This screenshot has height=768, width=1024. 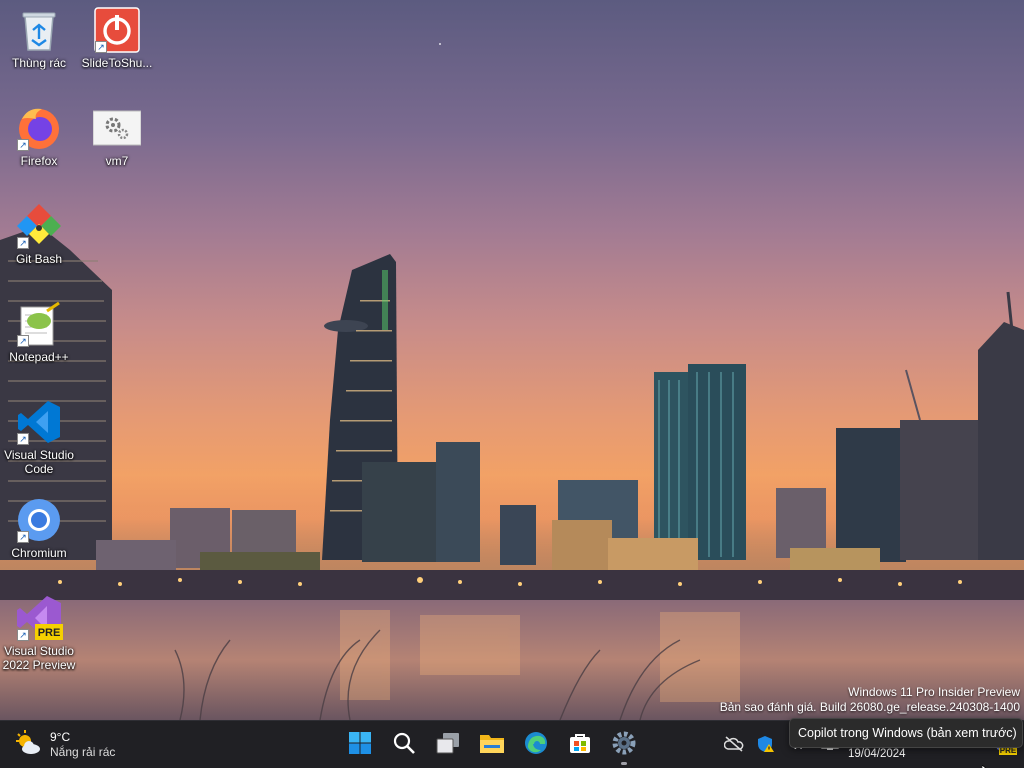 I want to click on start-icon, so click(x=360, y=745).